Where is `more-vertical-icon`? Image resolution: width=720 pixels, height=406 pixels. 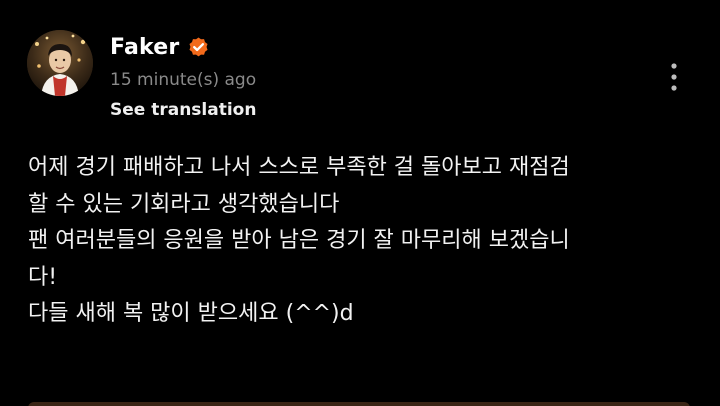 more-vertical-icon is located at coordinates (674, 77).